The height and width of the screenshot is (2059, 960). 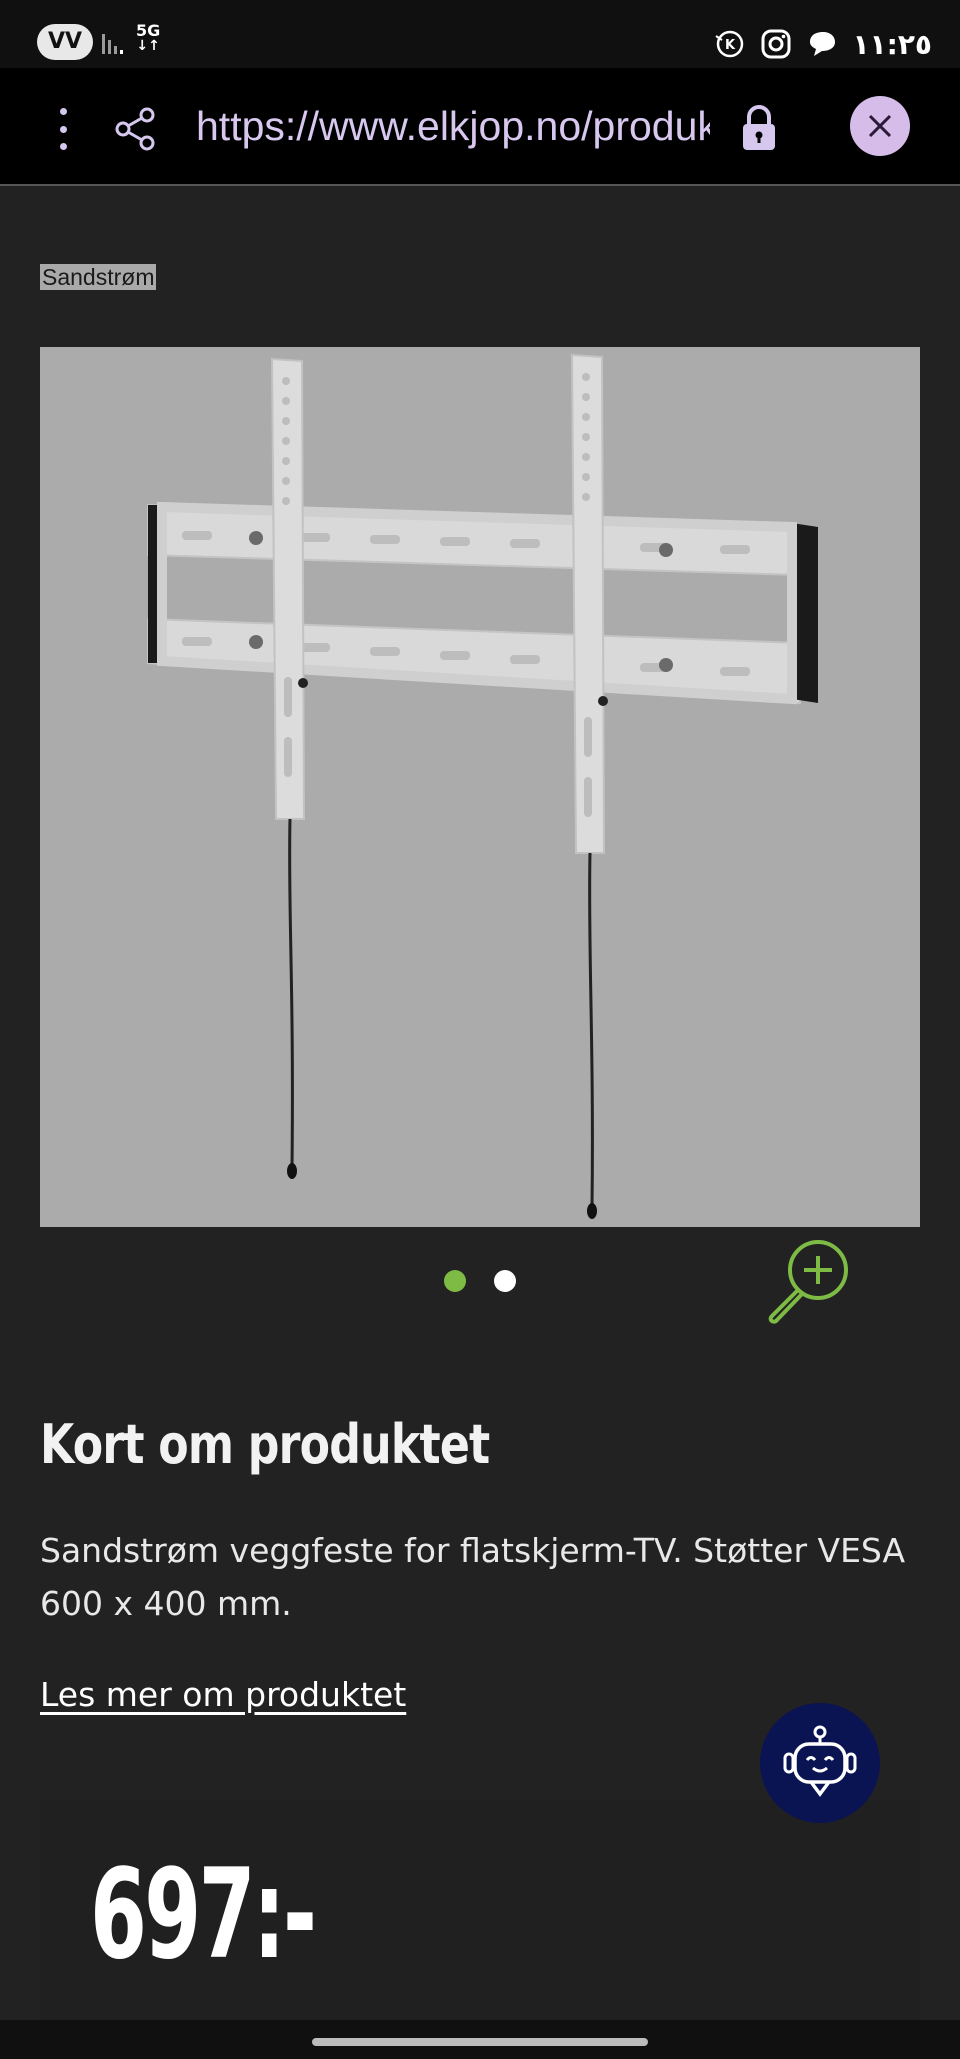 What do you see at coordinates (65, 42) in the screenshot?
I see `status-pill: VV` at bounding box center [65, 42].